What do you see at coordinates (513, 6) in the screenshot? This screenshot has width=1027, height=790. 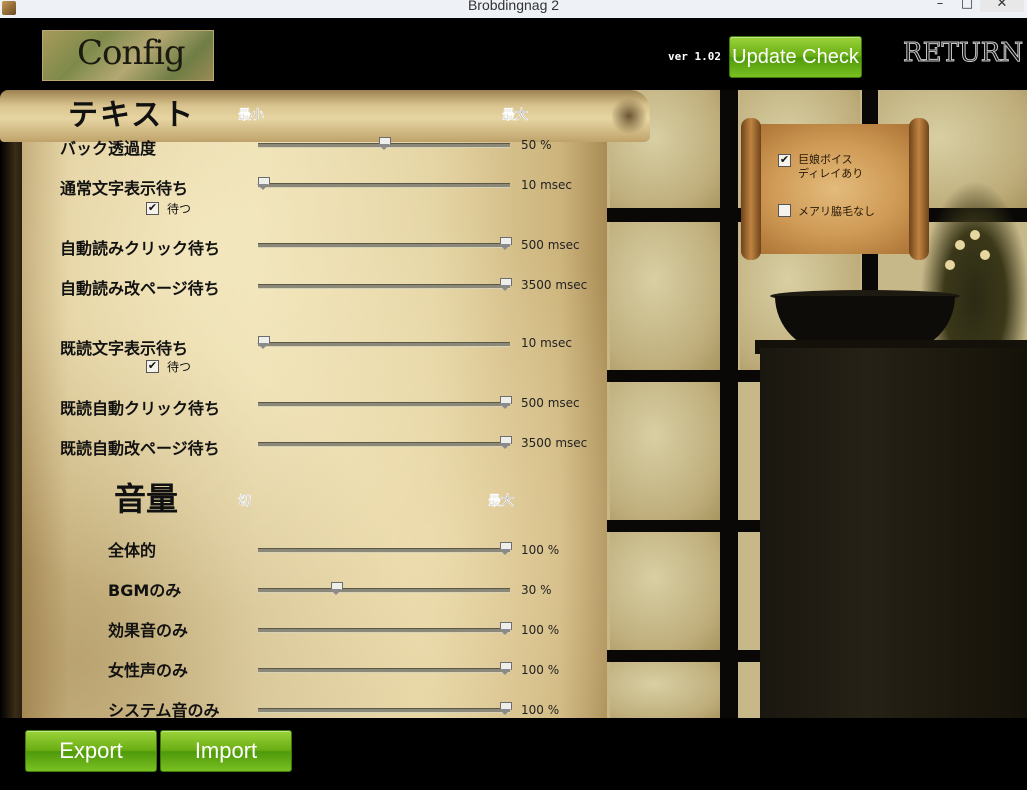 I see `window-title: Brobdingnag 2` at bounding box center [513, 6].